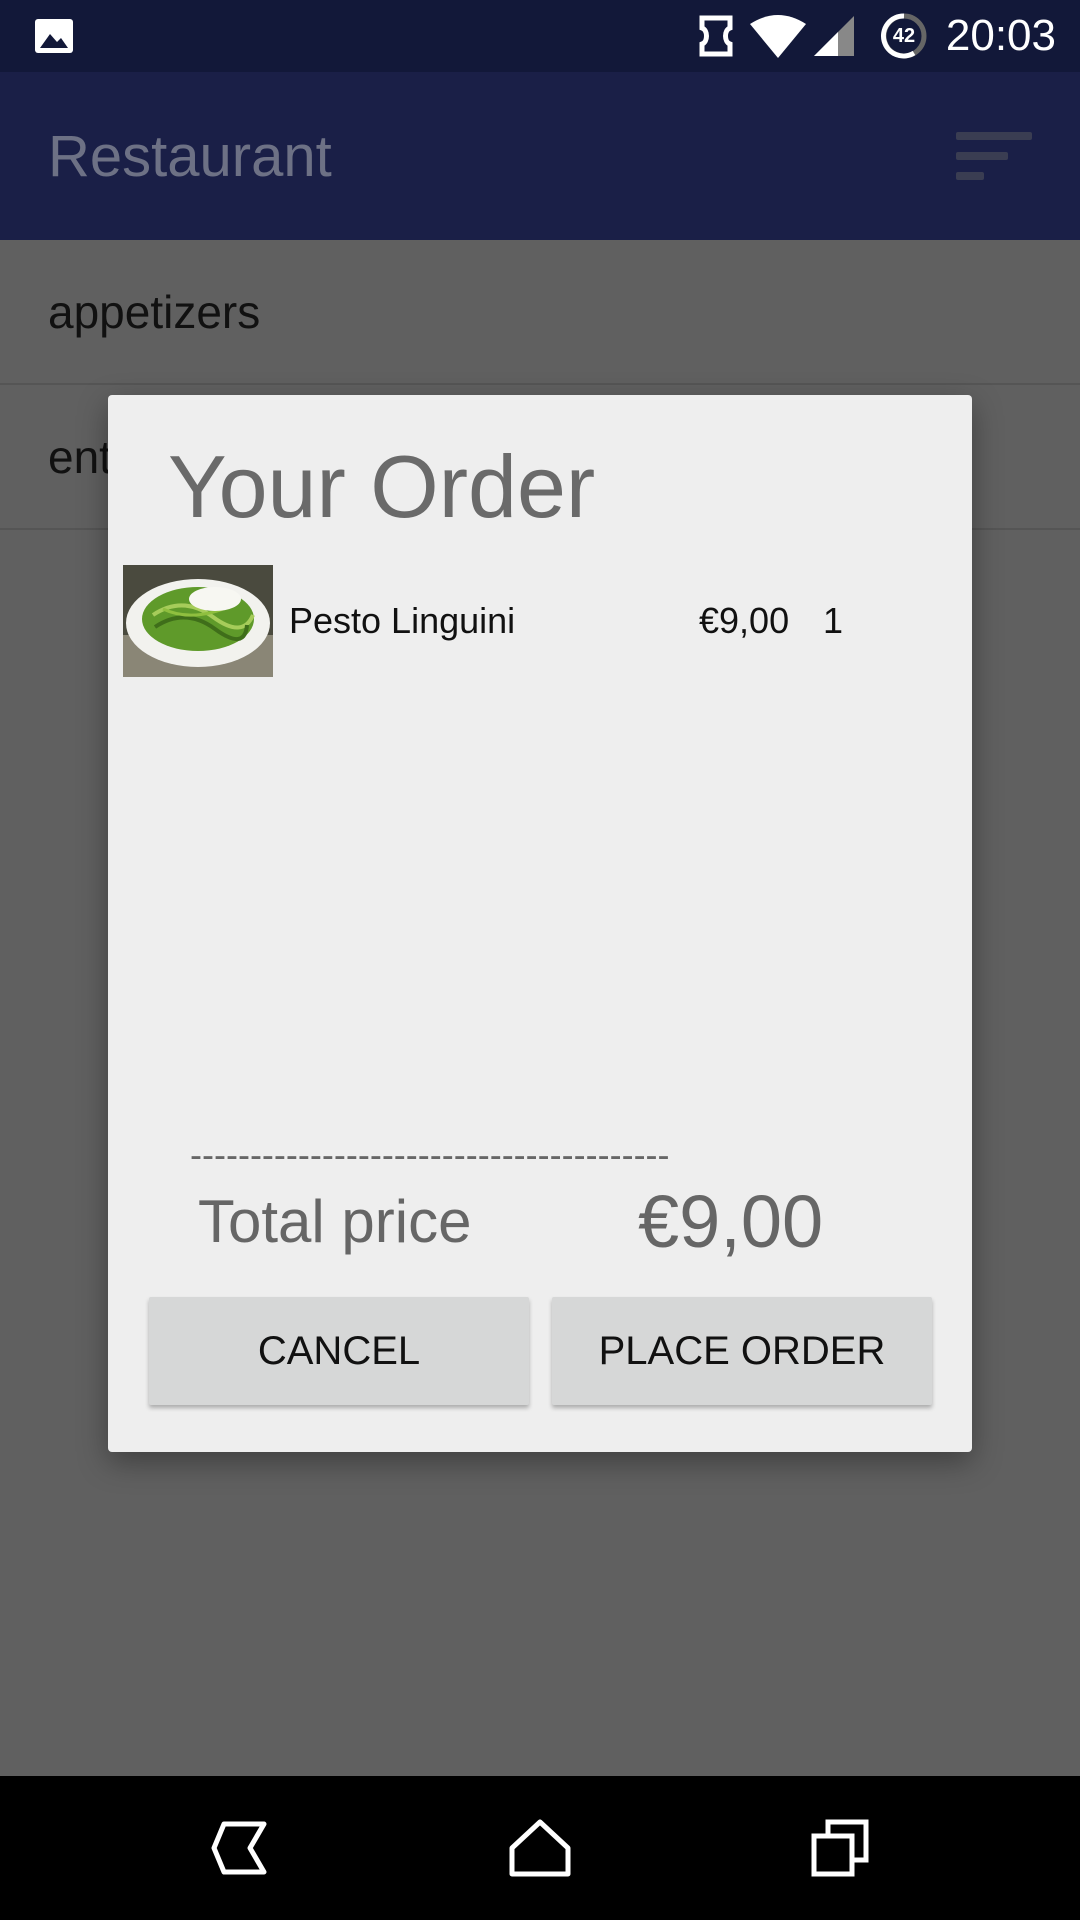 The image size is (1080, 1920). Describe the element at coordinates (994, 157) in the screenshot. I see `filter-list-icon` at that location.